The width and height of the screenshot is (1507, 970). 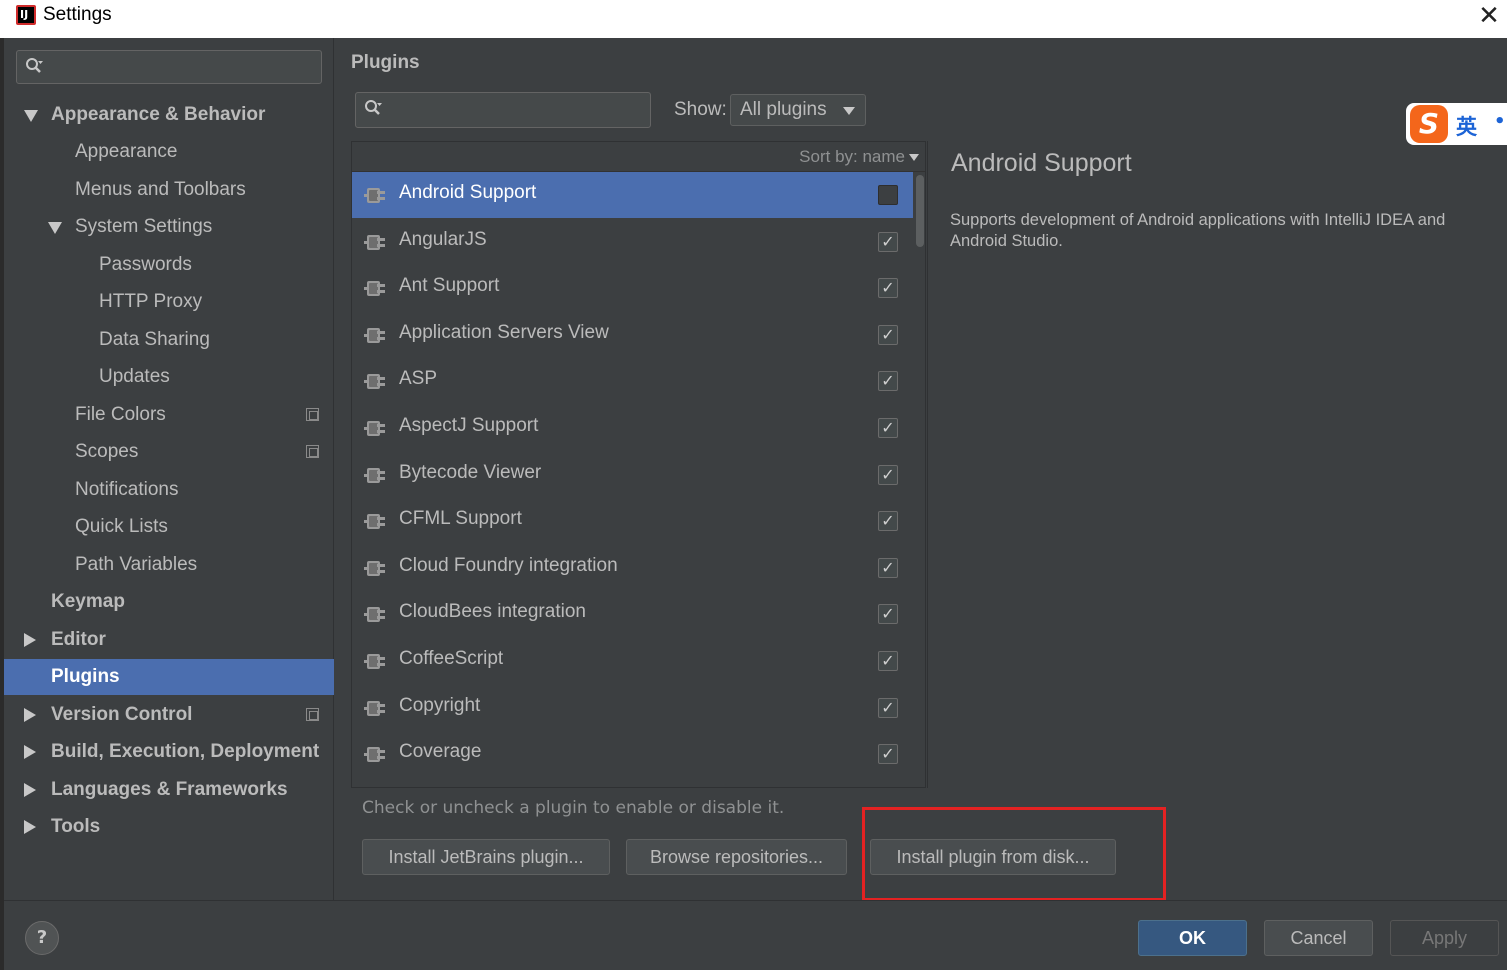 I want to click on sidebar-item-version-control: Version Control, so click(x=169, y=715).